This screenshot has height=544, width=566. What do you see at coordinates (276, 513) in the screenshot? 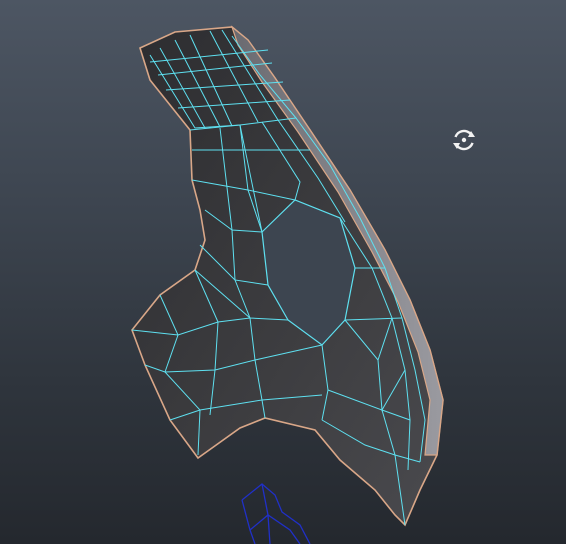
I see `secondary-object` at bounding box center [276, 513].